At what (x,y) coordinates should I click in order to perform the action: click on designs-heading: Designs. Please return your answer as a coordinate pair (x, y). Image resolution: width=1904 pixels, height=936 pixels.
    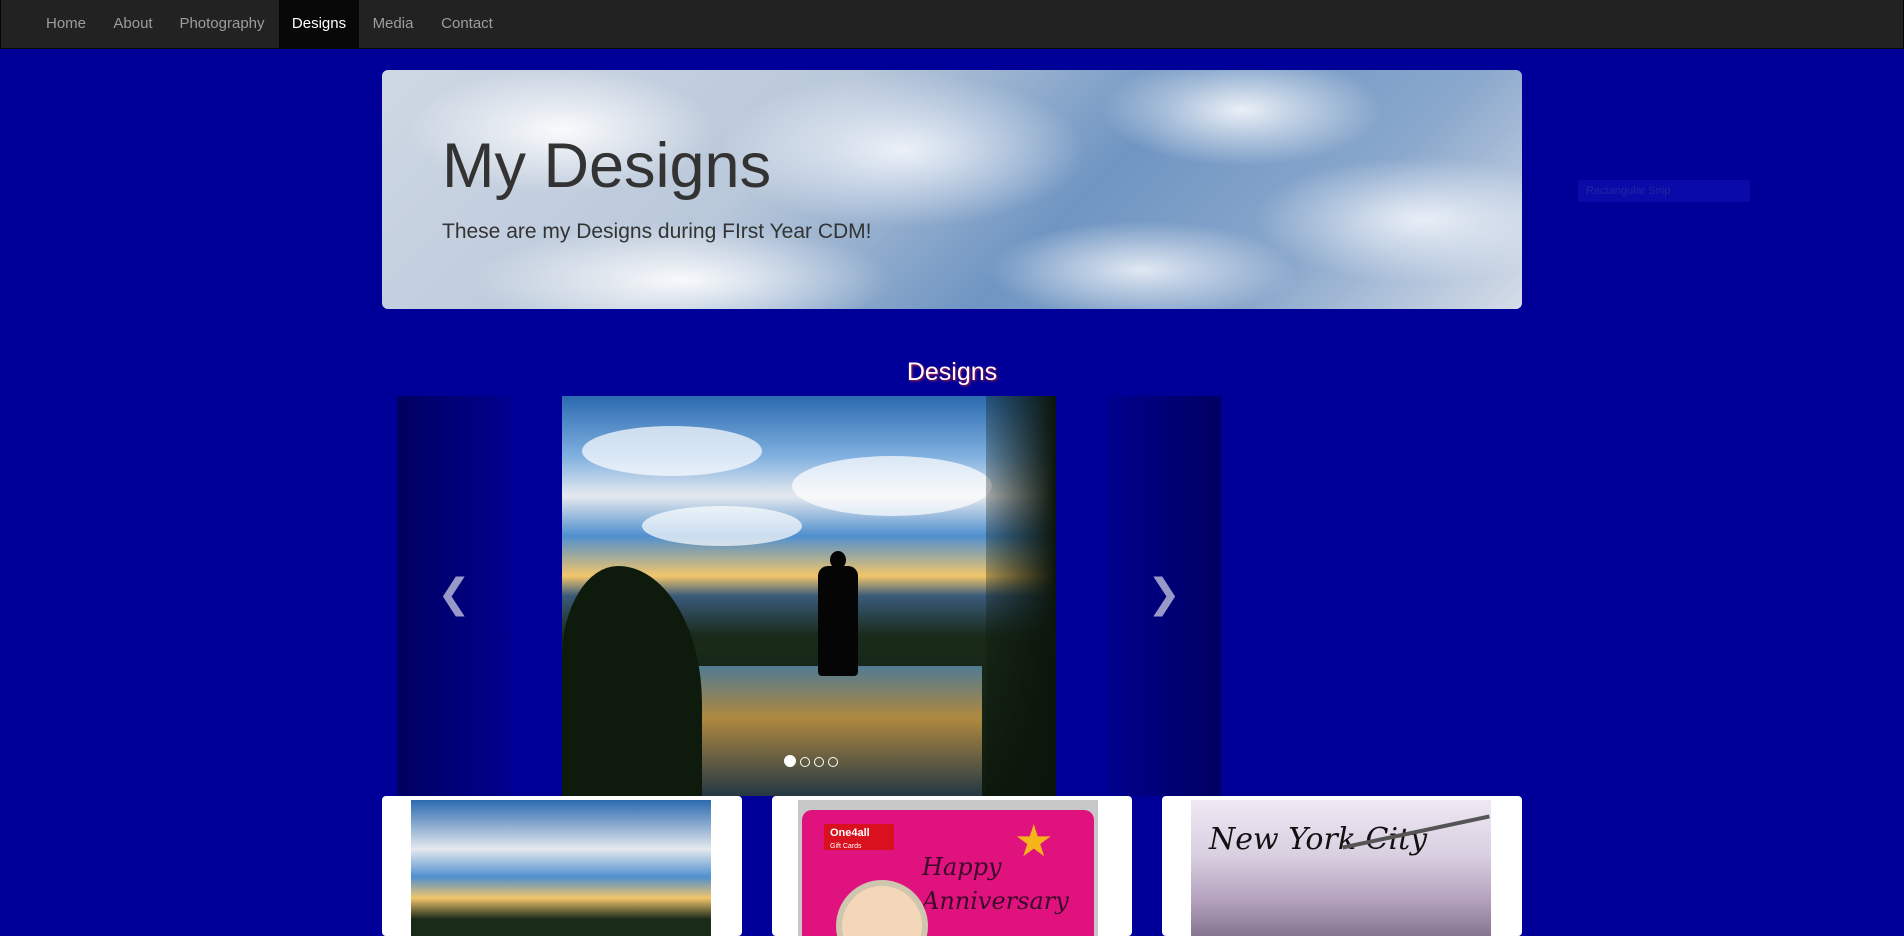
    Looking at the image, I should click on (952, 372).